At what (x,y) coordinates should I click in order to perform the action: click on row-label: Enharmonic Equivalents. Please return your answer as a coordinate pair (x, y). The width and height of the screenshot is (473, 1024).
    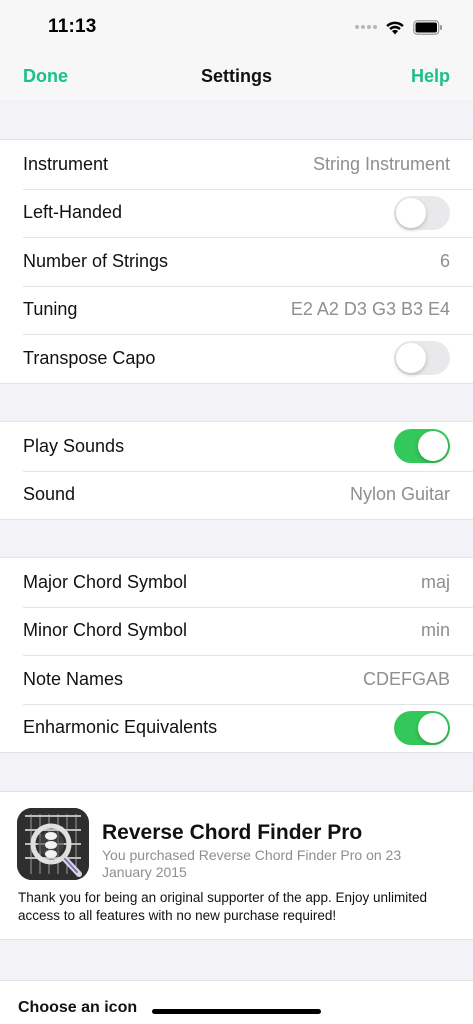
    Looking at the image, I should click on (120, 727).